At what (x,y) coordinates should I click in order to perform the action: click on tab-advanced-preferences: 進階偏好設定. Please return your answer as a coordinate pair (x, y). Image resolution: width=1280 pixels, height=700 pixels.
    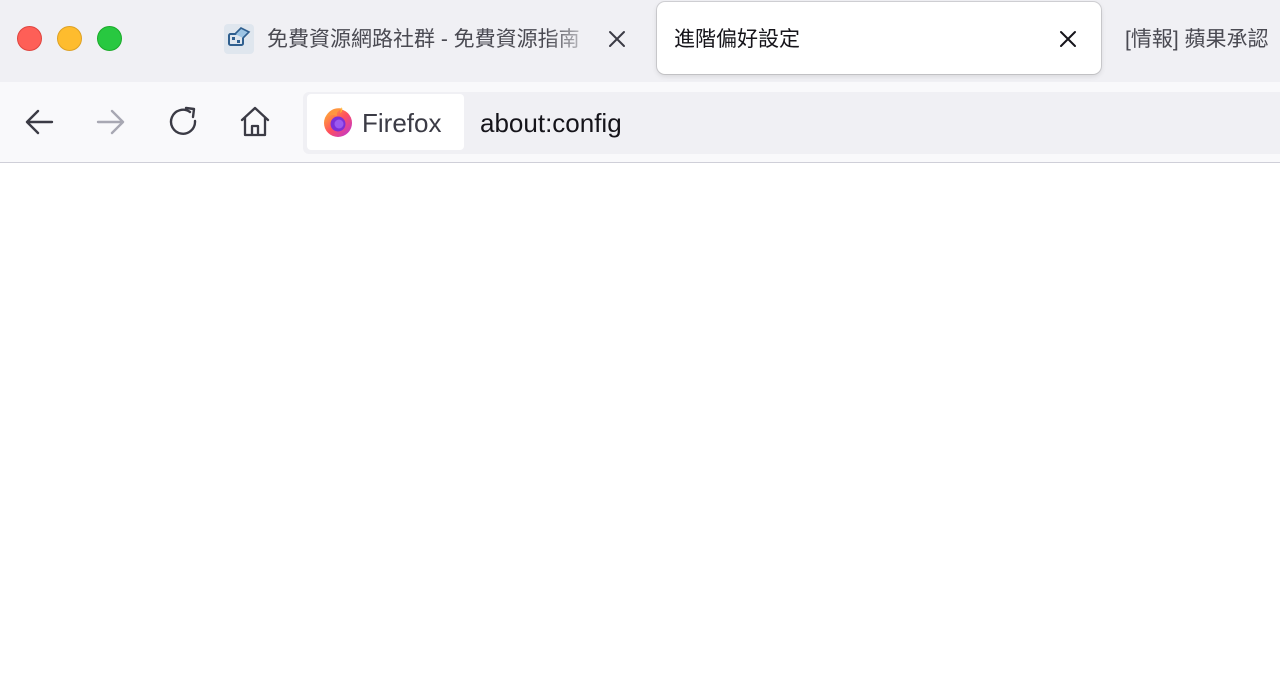
    Looking at the image, I should click on (879, 38).